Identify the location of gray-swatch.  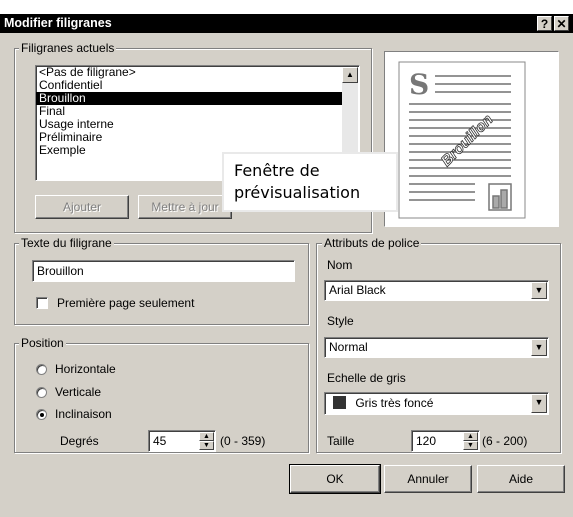
(339, 402).